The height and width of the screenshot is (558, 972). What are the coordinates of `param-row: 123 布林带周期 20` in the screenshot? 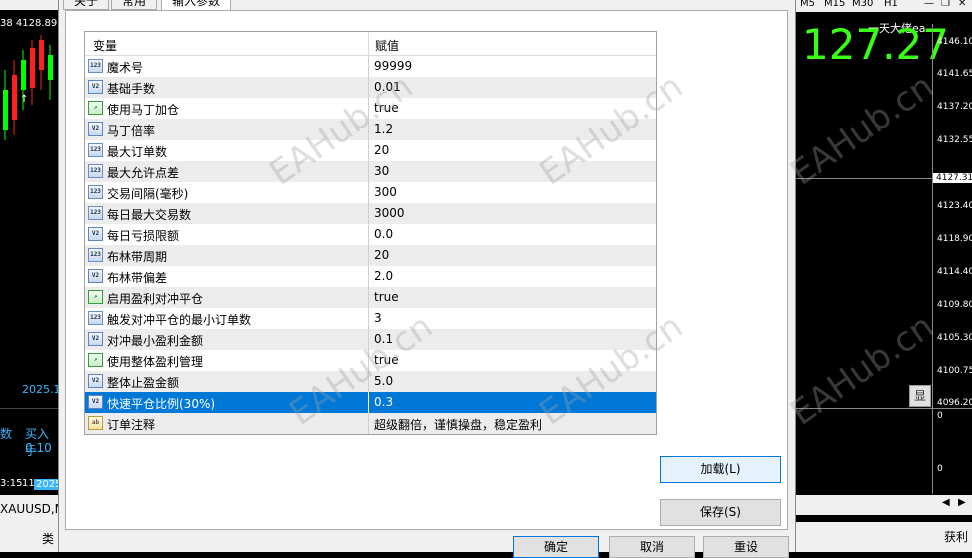 It's located at (370, 255).